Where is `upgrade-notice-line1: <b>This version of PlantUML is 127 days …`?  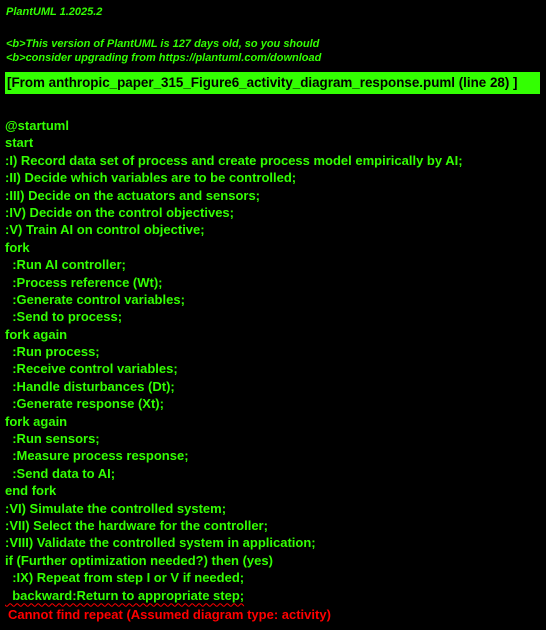 upgrade-notice-line1: <b>This version of PlantUML is 127 days … is located at coordinates (163, 44).